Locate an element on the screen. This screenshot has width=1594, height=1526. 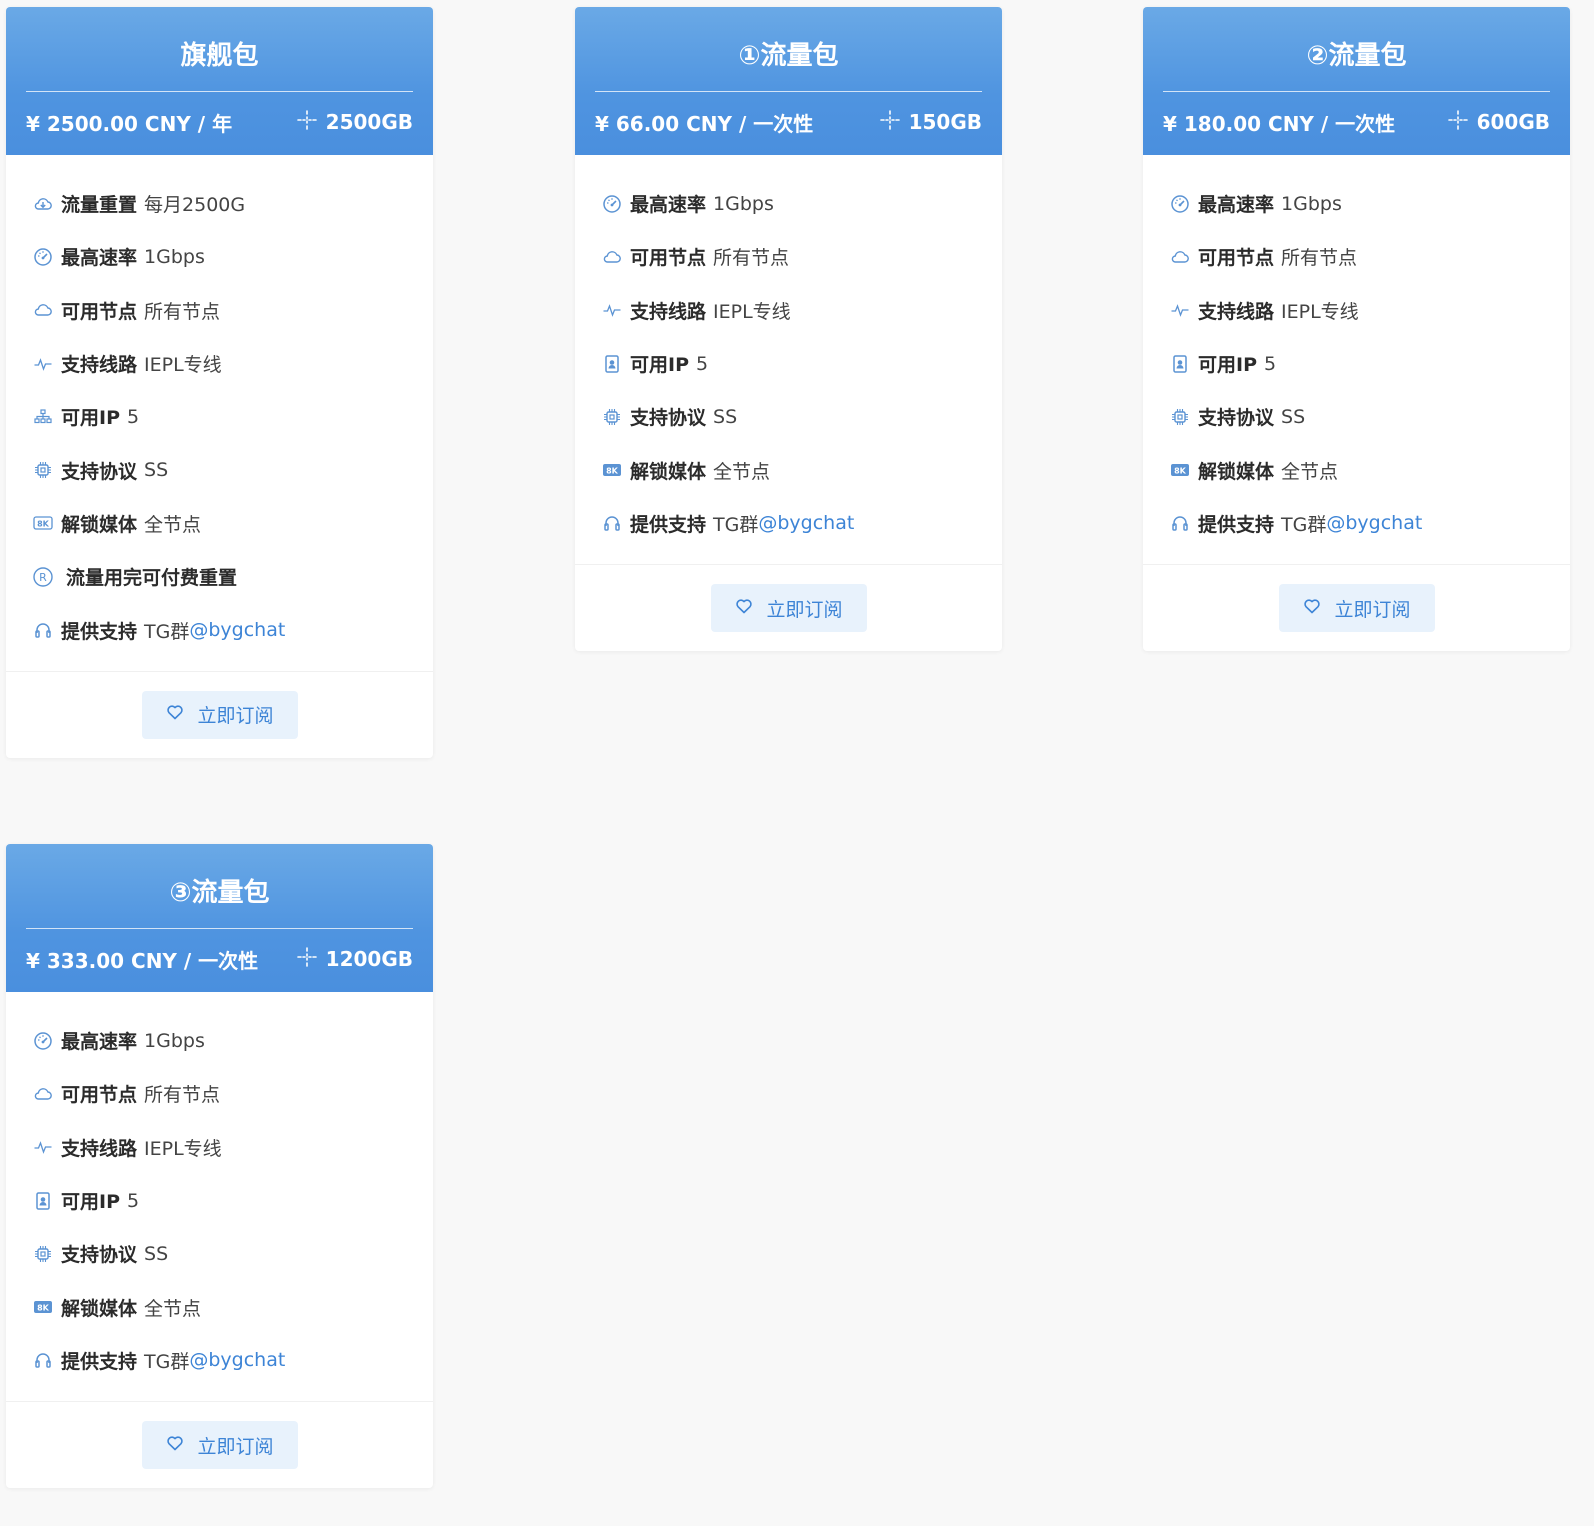
feature-item: 支持协议 SS is located at coordinates (219, 469).